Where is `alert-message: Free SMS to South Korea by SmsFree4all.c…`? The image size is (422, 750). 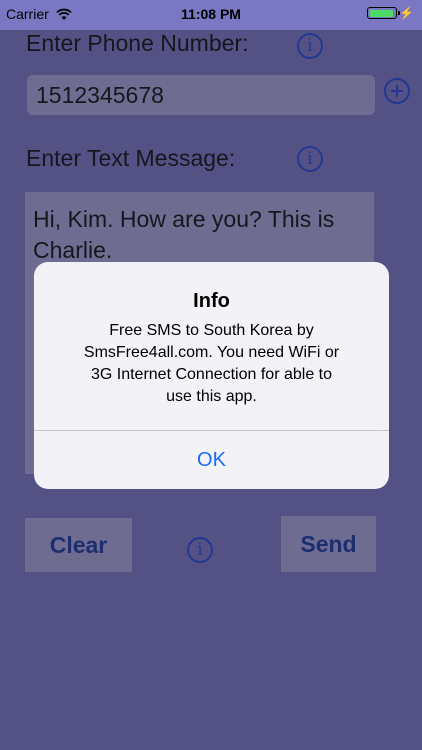
alert-message: Free SMS to South Korea by SmsFree4all.c… is located at coordinates (211, 363).